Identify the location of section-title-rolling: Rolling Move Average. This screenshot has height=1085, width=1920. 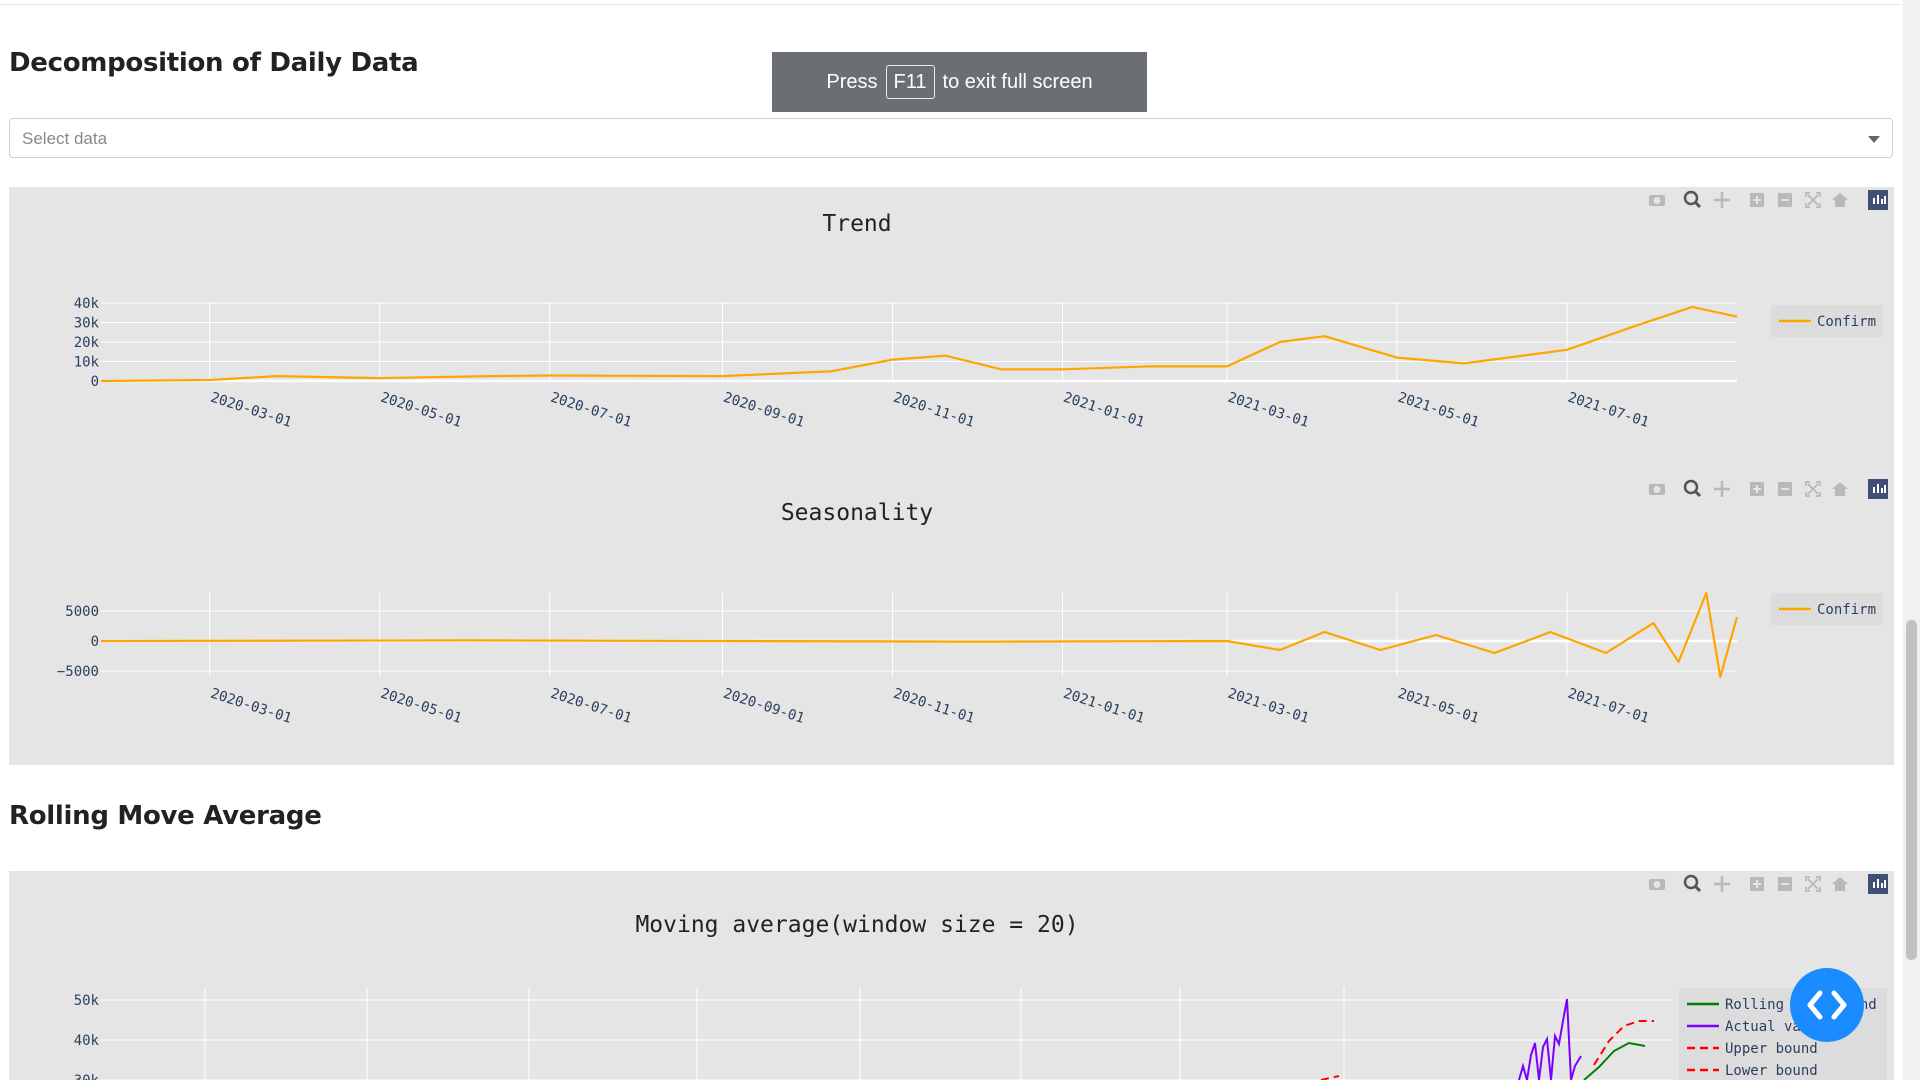
(165, 816).